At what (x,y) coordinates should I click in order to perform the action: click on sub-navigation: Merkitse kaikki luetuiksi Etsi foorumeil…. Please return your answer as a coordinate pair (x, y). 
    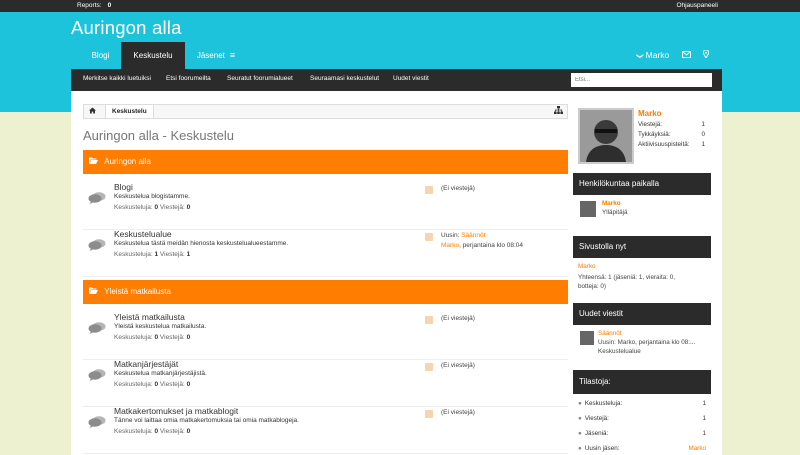
    Looking at the image, I should click on (396, 80).